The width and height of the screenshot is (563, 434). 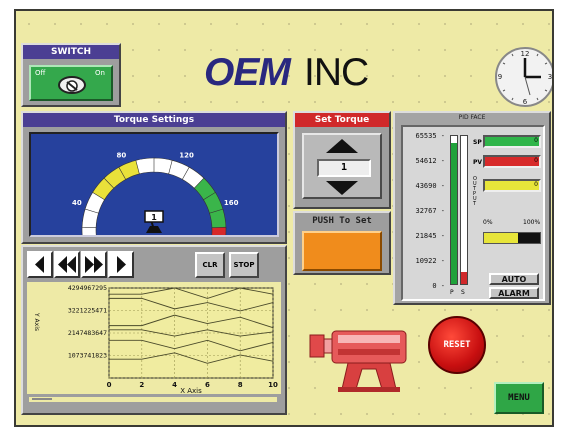 I want to click on off-on-switch: Off On, so click(x=71, y=83).